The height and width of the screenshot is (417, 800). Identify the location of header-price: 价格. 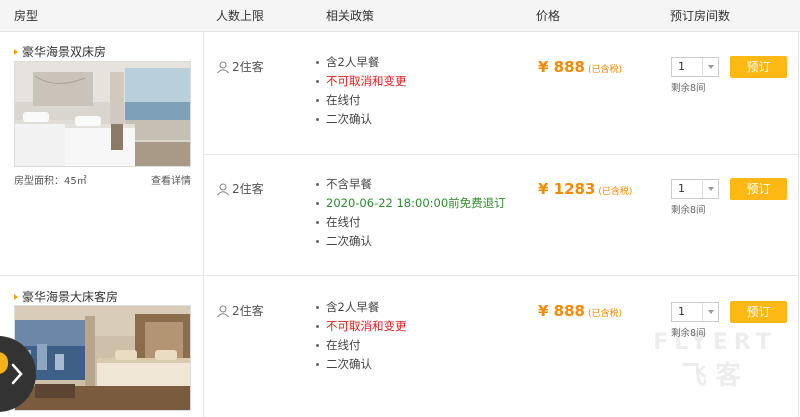
(548, 16).